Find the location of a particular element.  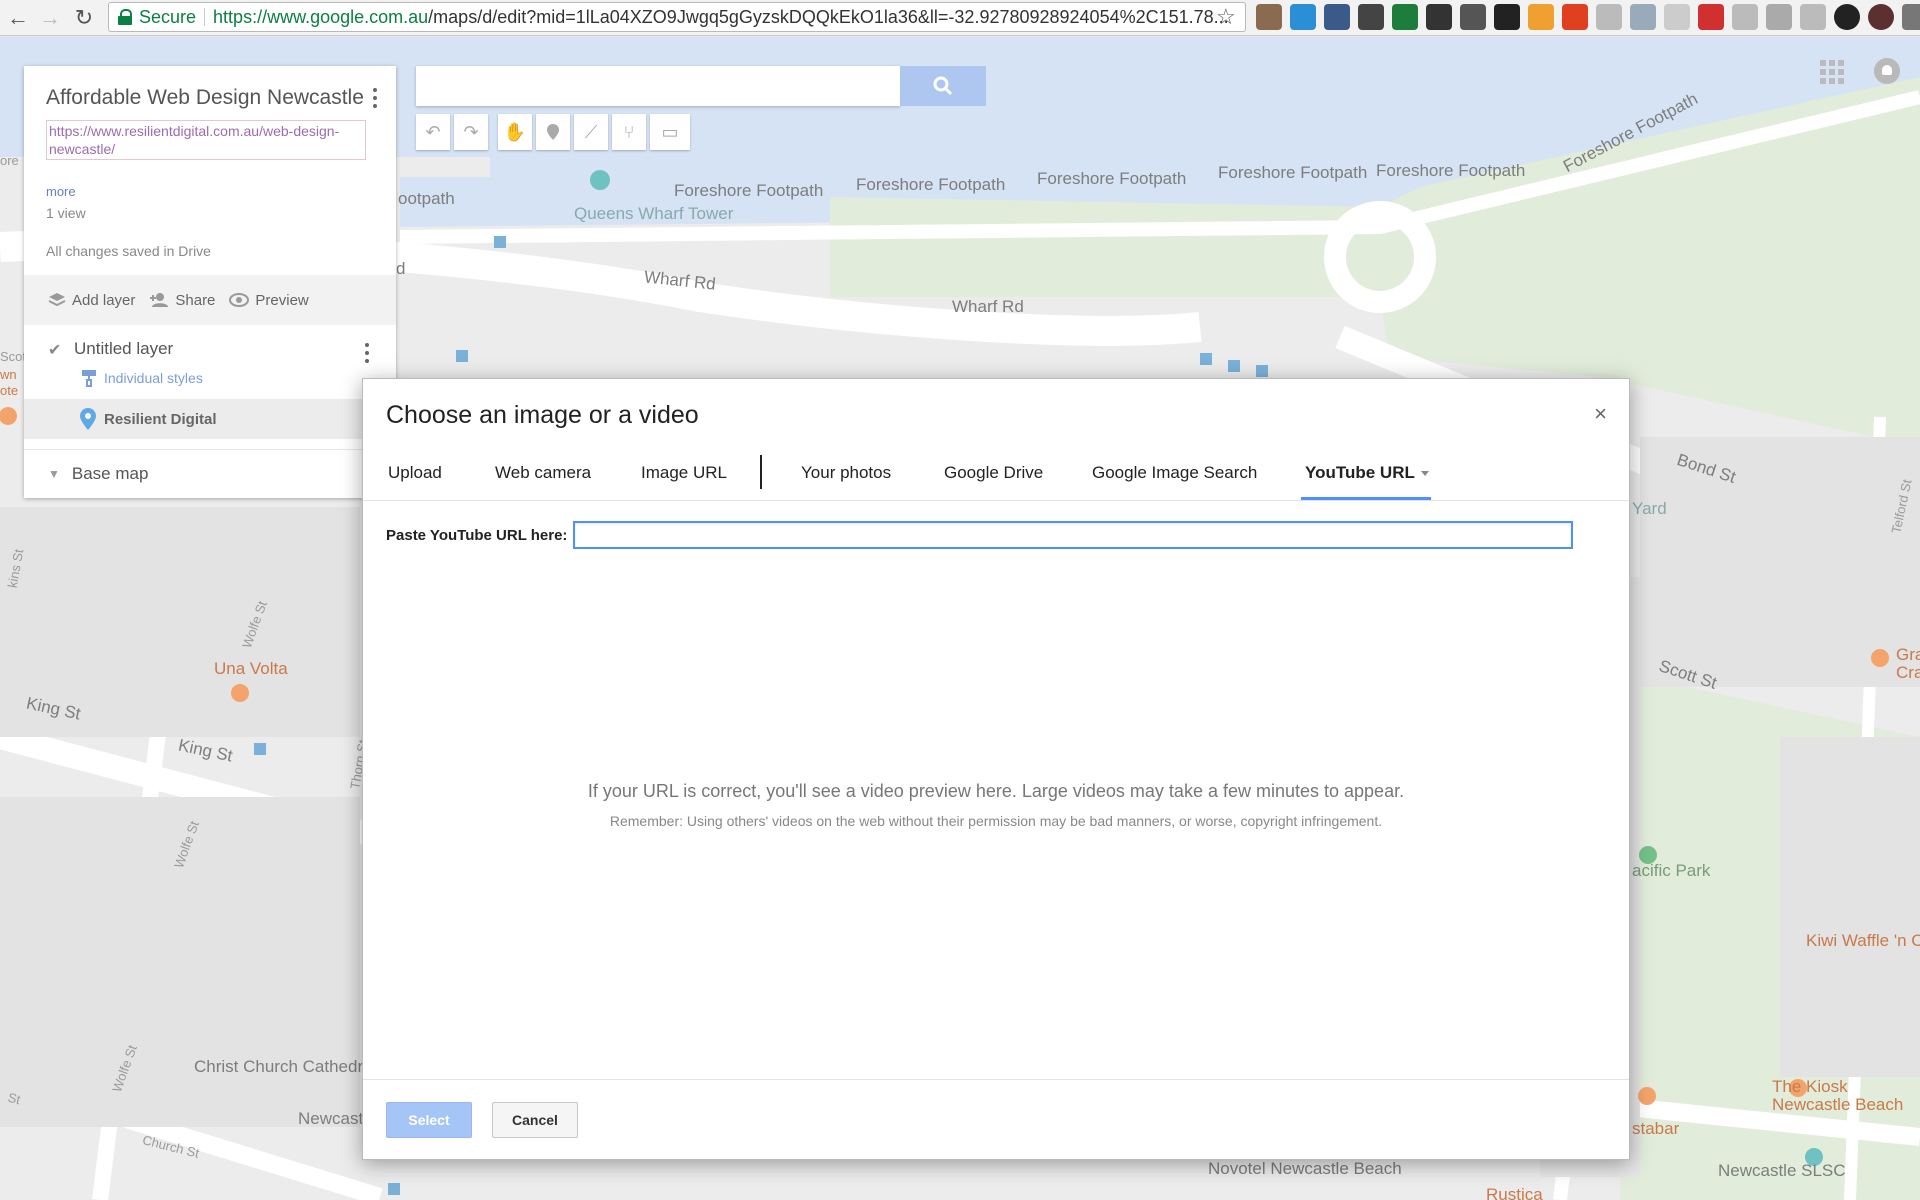

add-marker-icon is located at coordinates (553, 132).